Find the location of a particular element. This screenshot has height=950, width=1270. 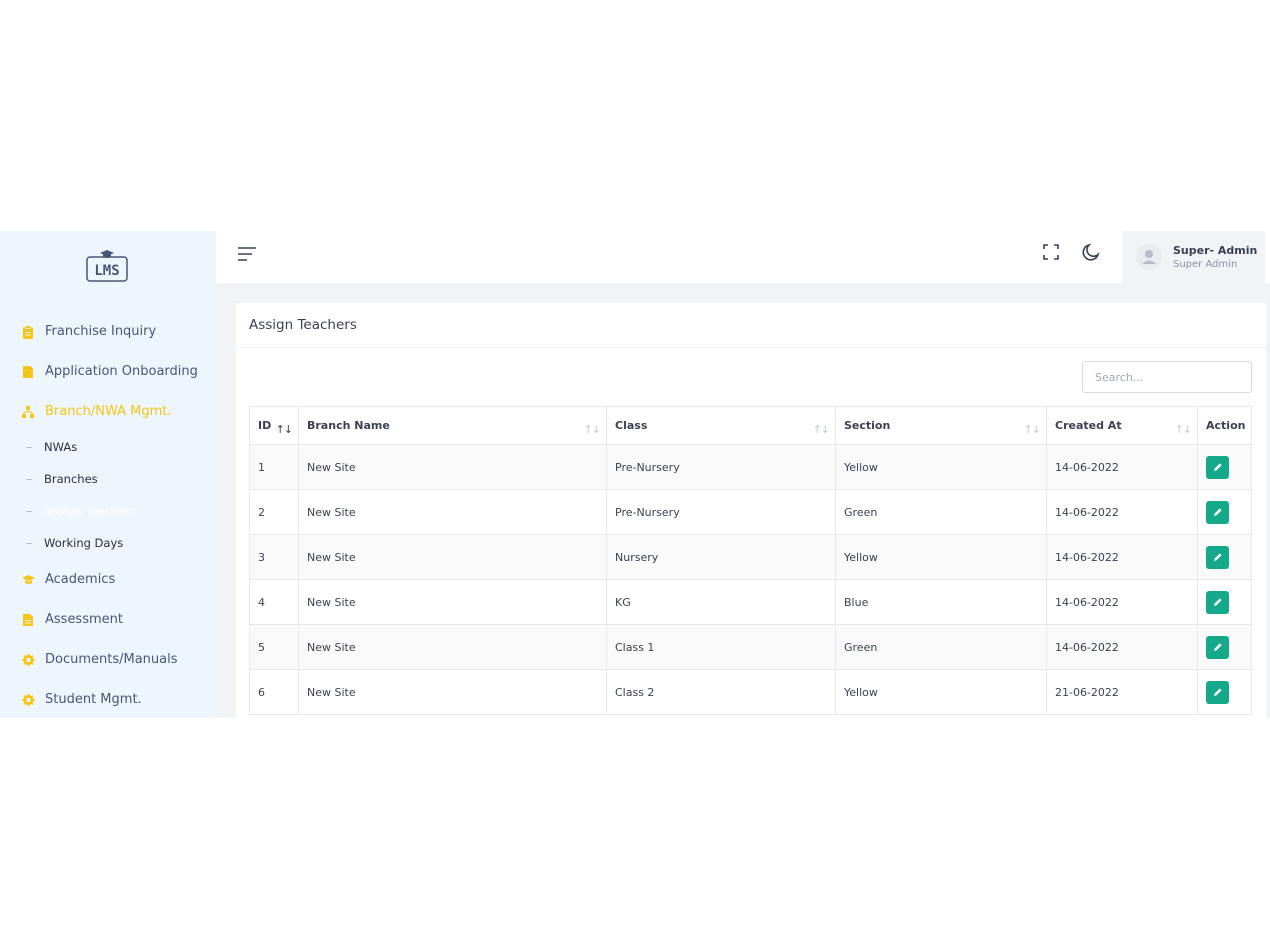

cell-id: 2 is located at coordinates (274, 512).